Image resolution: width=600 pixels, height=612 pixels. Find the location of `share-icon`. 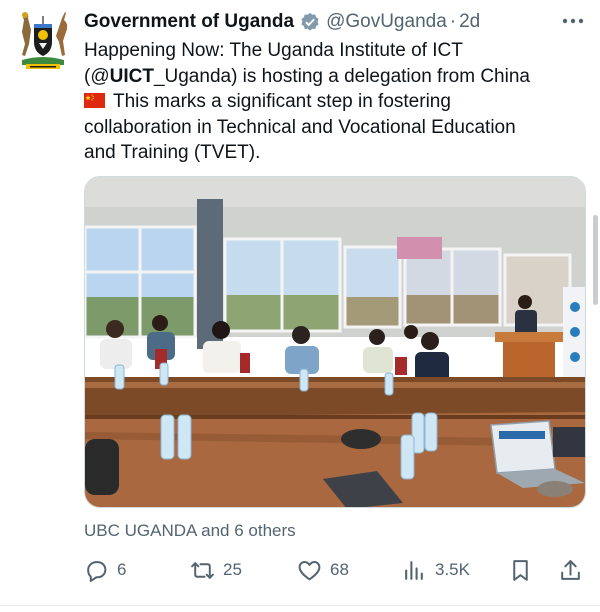

share-icon is located at coordinates (570, 569).